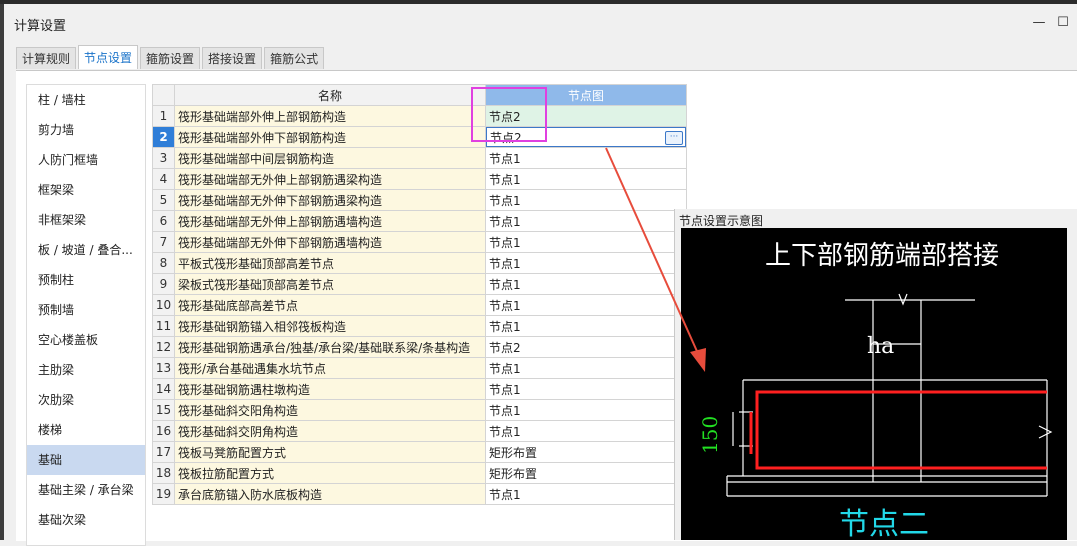 The height and width of the screenshot is (546, 1077). Describe the element at coordinates (86, 520) in the screenshot. I see `sidebar-item-foundation-secondary-beam: 基础次梁` at that location.